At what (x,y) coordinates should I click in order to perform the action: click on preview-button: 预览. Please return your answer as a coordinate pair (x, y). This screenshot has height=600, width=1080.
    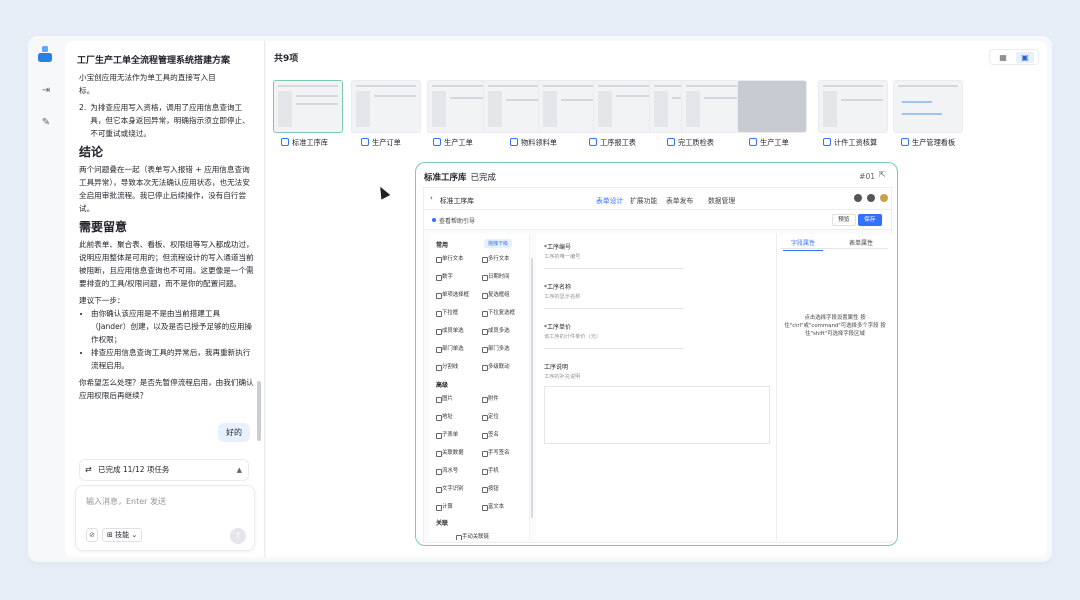
    Looking at the image, I should click on (844, 220).